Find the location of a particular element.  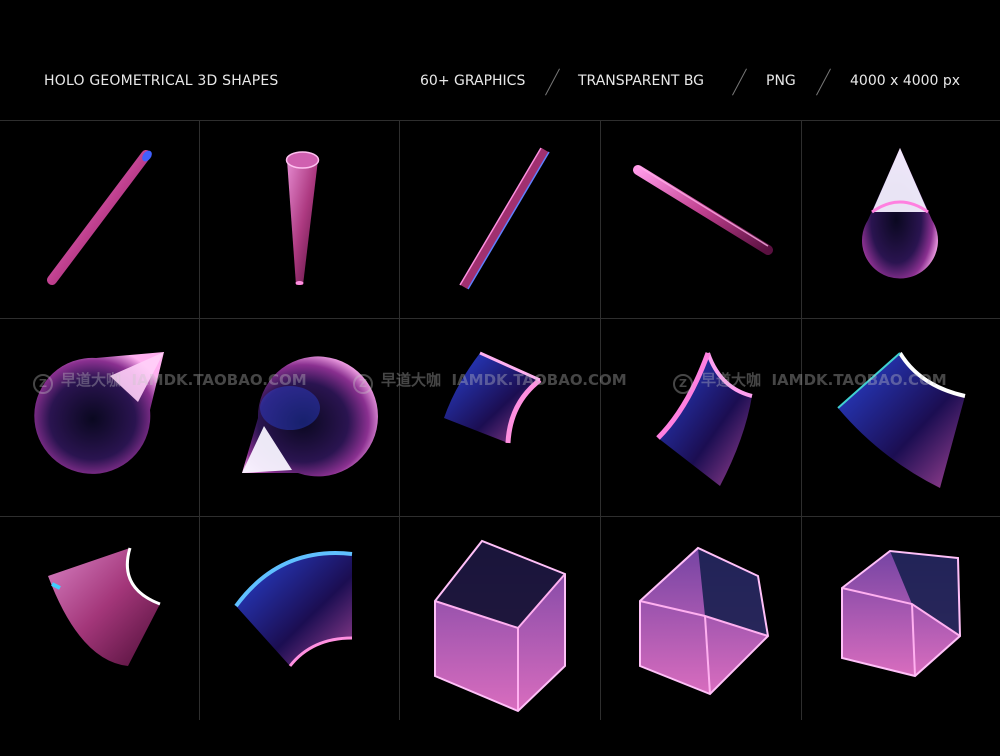

spec-resolution: 4000 x 4000 px is located at coordinates (905, 81).